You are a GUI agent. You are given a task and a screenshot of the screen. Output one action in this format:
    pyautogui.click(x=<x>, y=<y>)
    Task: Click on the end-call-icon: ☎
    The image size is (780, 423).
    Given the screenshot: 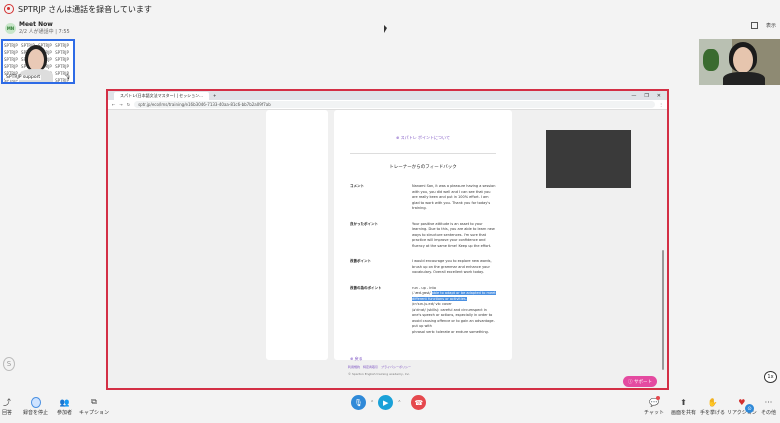 What is the action you would take?
    pyautogui.click(x=419, y=402)
    